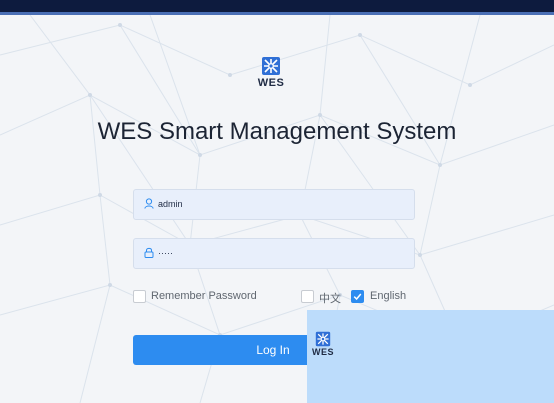  What do you see at coordinates (277, 131) in the screenshot?
I see `page-title: WES Smart Management System` at bounding box center [277, 131].